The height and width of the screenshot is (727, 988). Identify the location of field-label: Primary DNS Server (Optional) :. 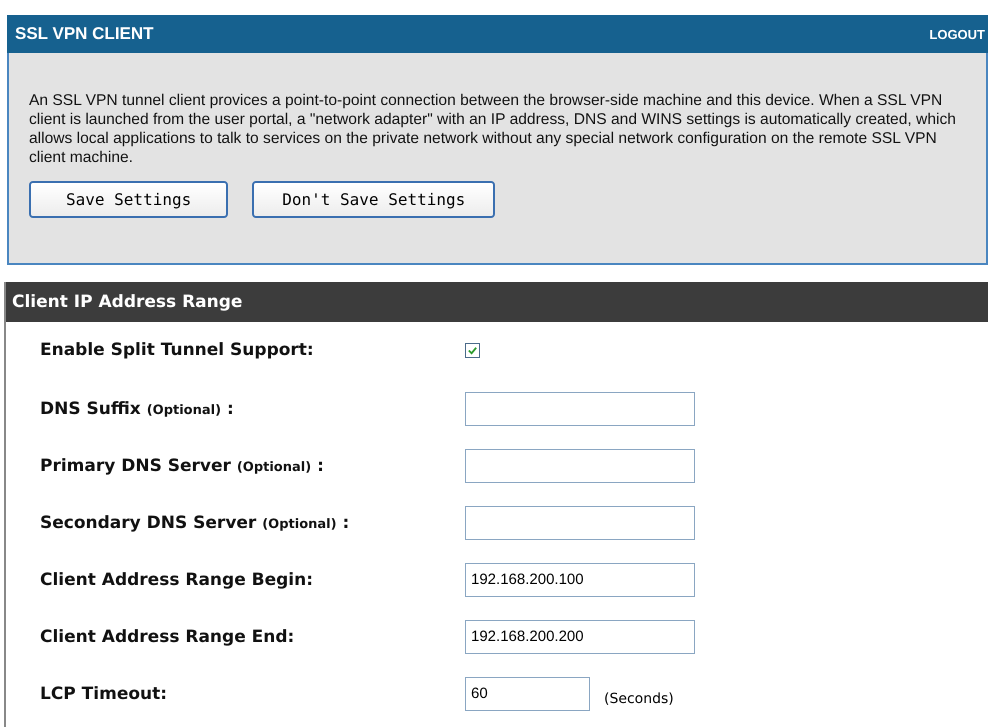
(182, 466).